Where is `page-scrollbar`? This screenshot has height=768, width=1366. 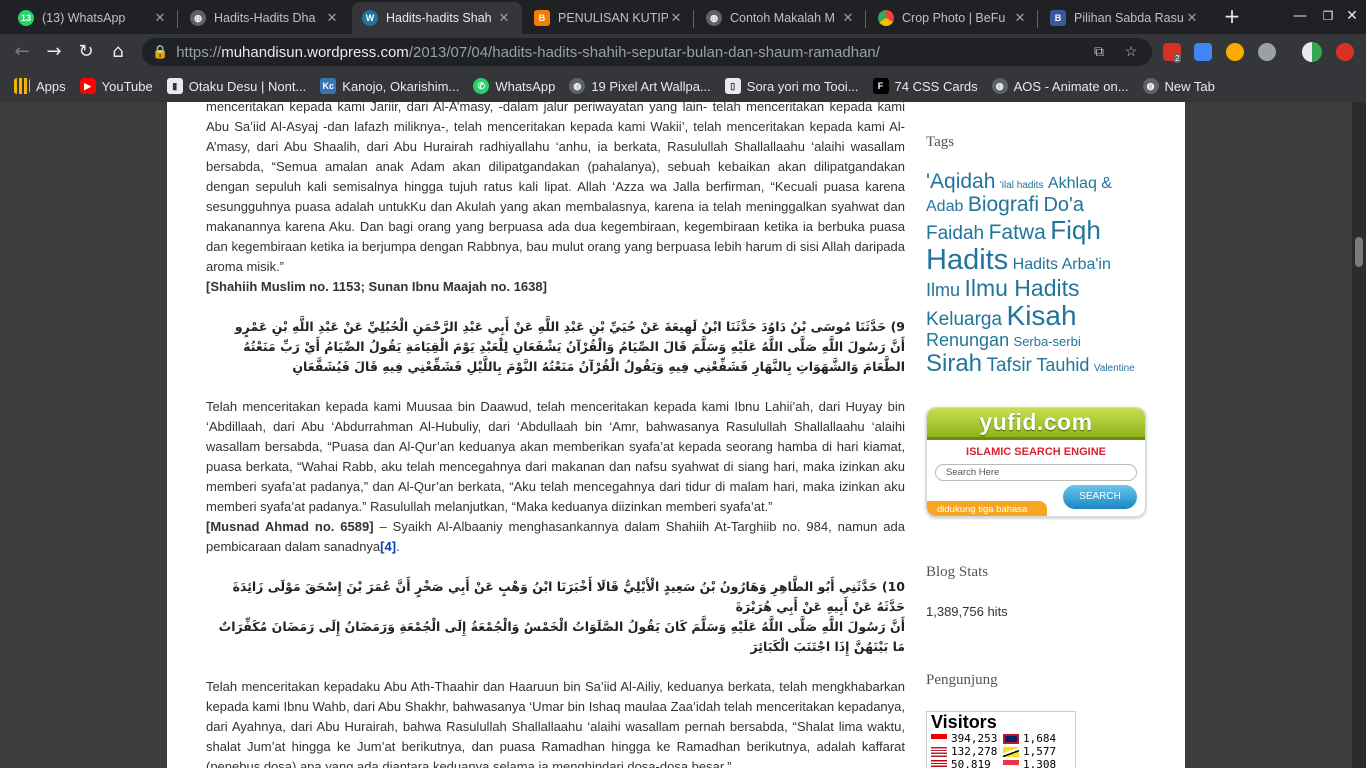 page-scrollbar is located at coordinates (1359, 435).